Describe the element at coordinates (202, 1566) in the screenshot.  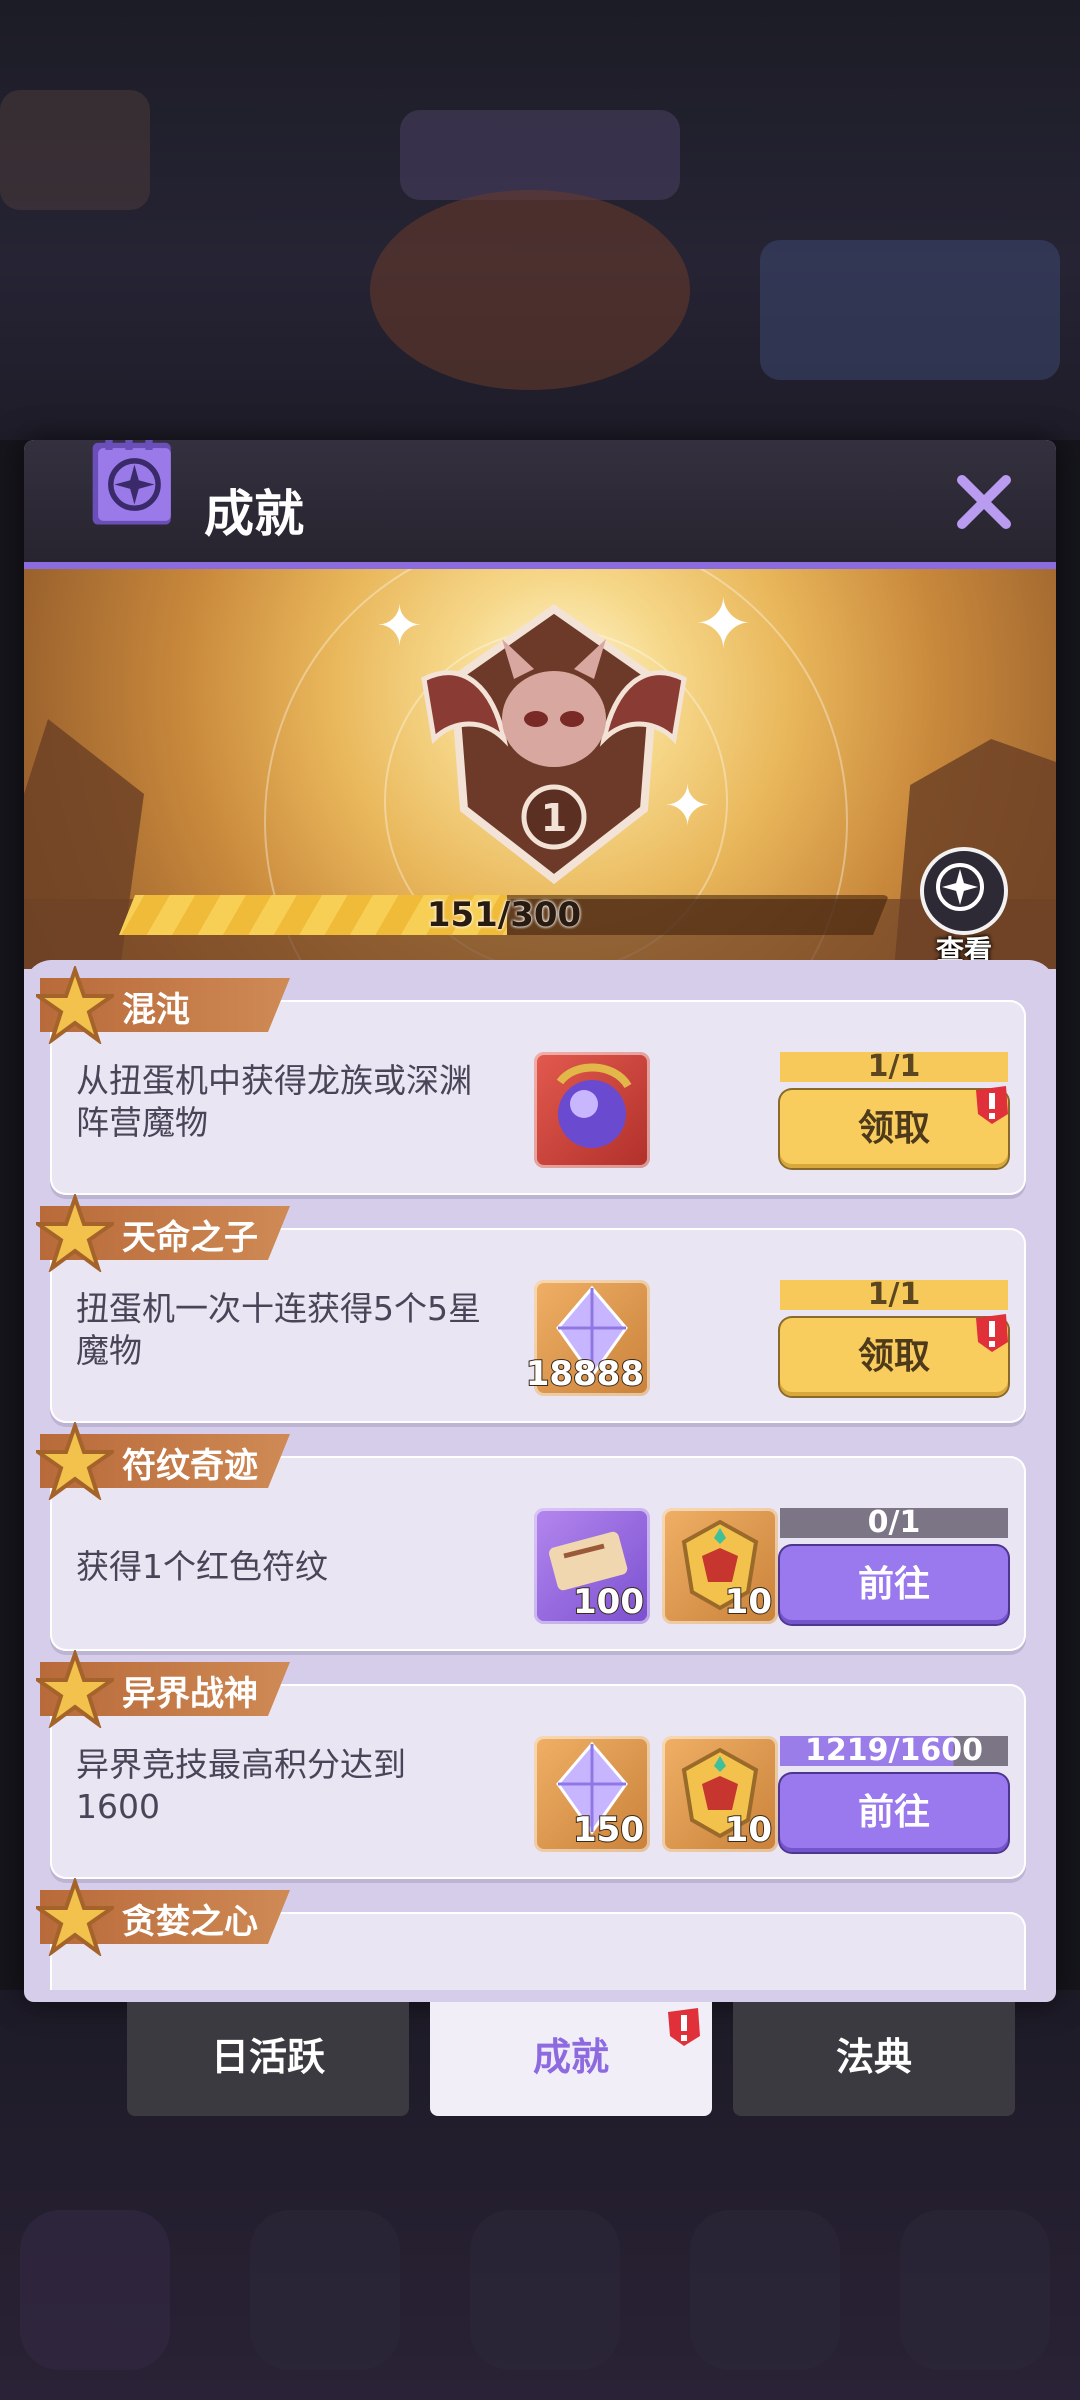
I see `achievement-desc: 获得1个红色符纹` at that location.